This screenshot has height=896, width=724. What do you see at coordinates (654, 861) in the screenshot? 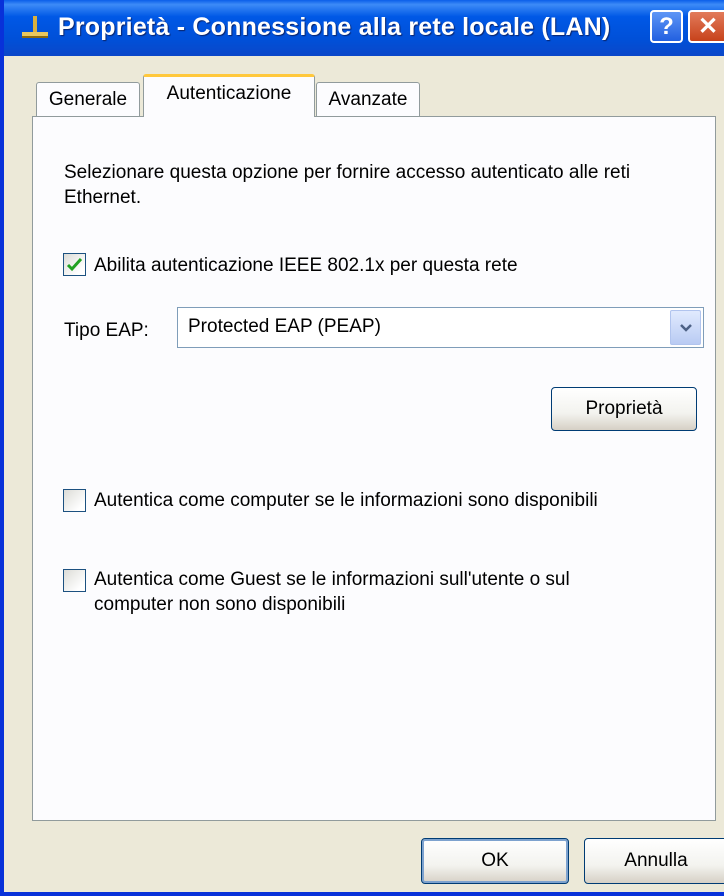
I see `cancel-button: Annulla` at bounding box center [654, 861].